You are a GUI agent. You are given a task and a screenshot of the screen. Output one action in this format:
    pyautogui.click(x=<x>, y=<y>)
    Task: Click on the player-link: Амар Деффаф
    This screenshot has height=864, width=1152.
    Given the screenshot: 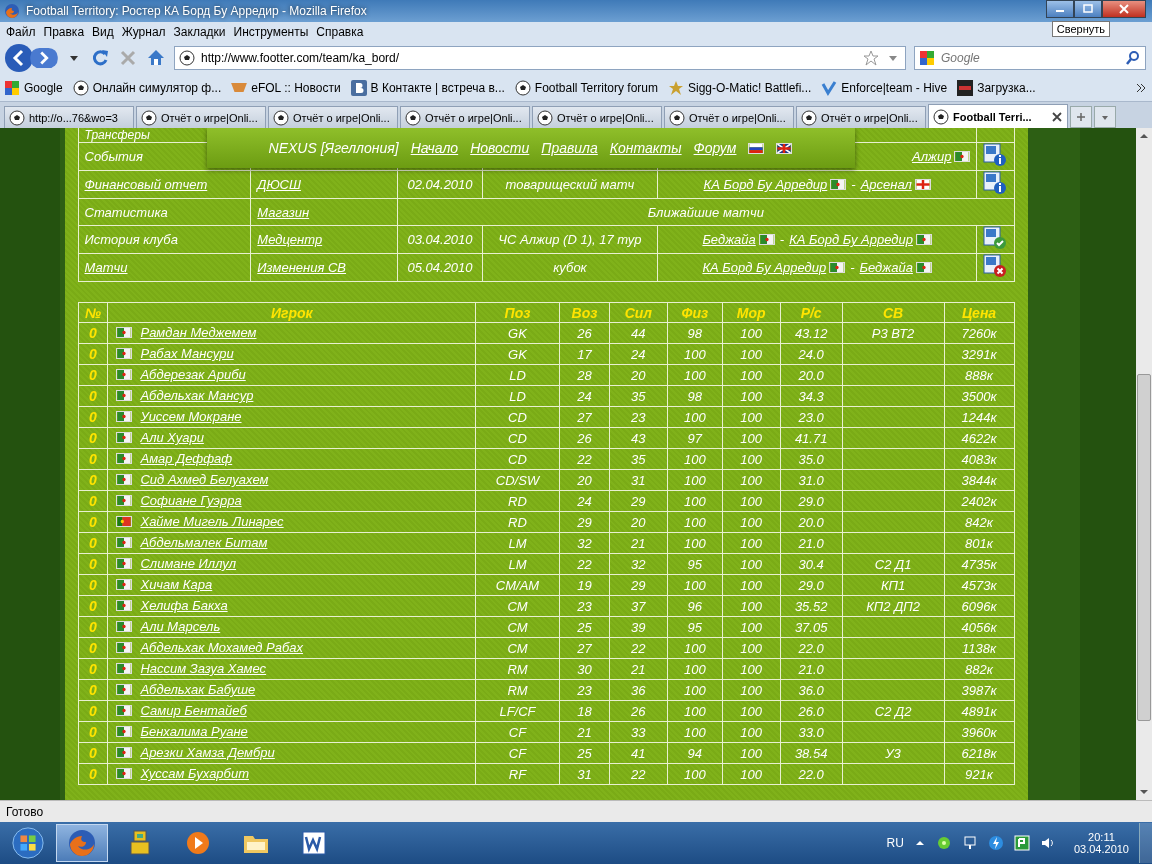 What is the action you would take?
    pyautogui.click(x=186, y=458)
    